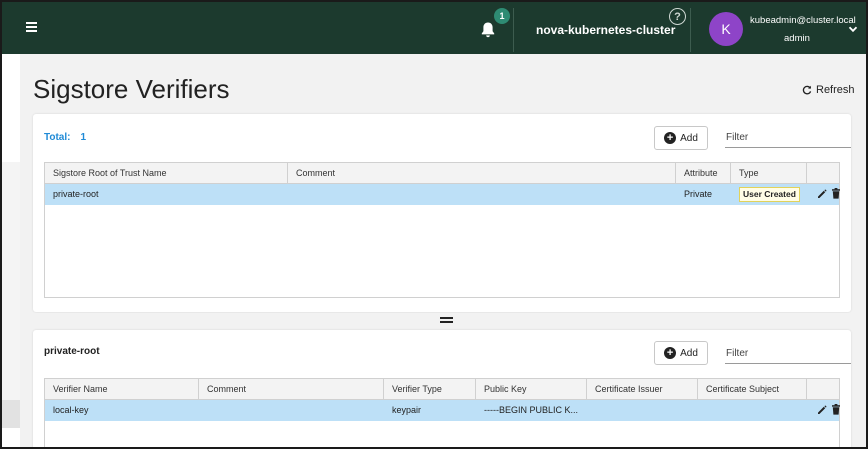  I want to click on cell-verifier-name: local-key, so click(71, 410).